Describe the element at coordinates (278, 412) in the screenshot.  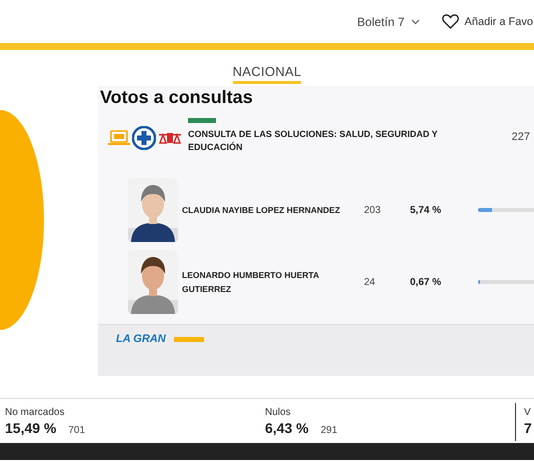
I see `summary-label: Nulos` at that location.